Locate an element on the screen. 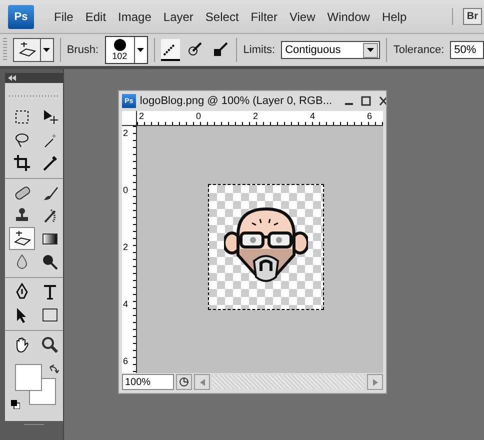 This screenshot has width=484, height=440. dodge-icon is located at coordinates (50, 261).